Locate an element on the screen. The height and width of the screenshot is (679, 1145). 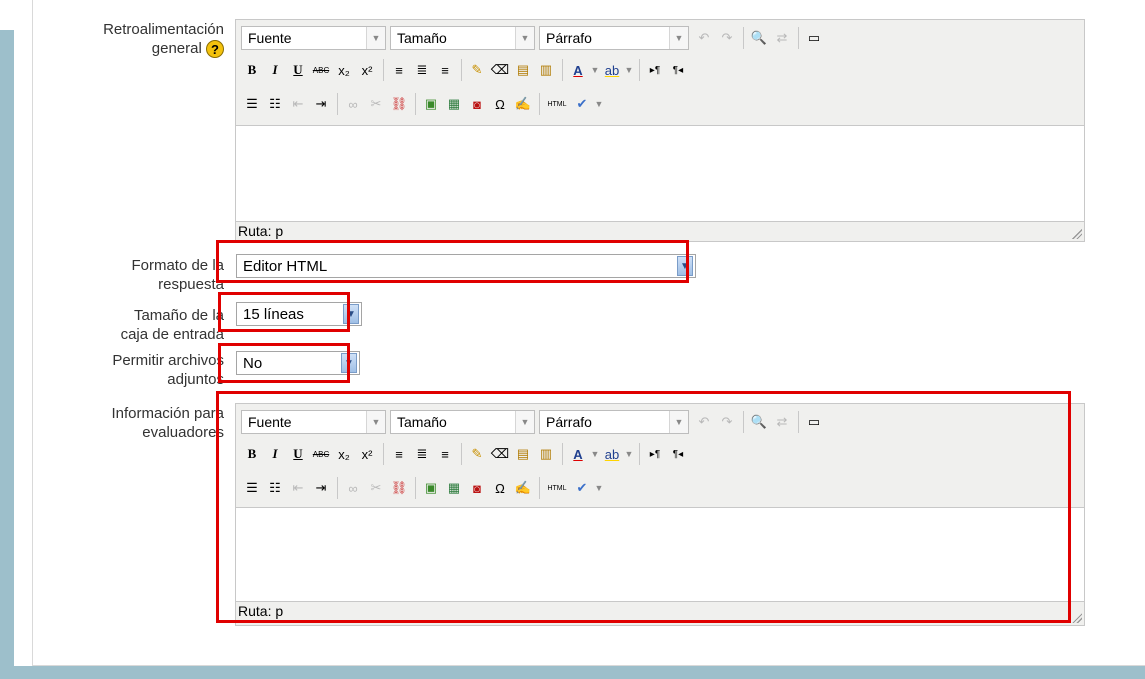
eraser-icon: ⌫ is located at coordinates (500, 70).